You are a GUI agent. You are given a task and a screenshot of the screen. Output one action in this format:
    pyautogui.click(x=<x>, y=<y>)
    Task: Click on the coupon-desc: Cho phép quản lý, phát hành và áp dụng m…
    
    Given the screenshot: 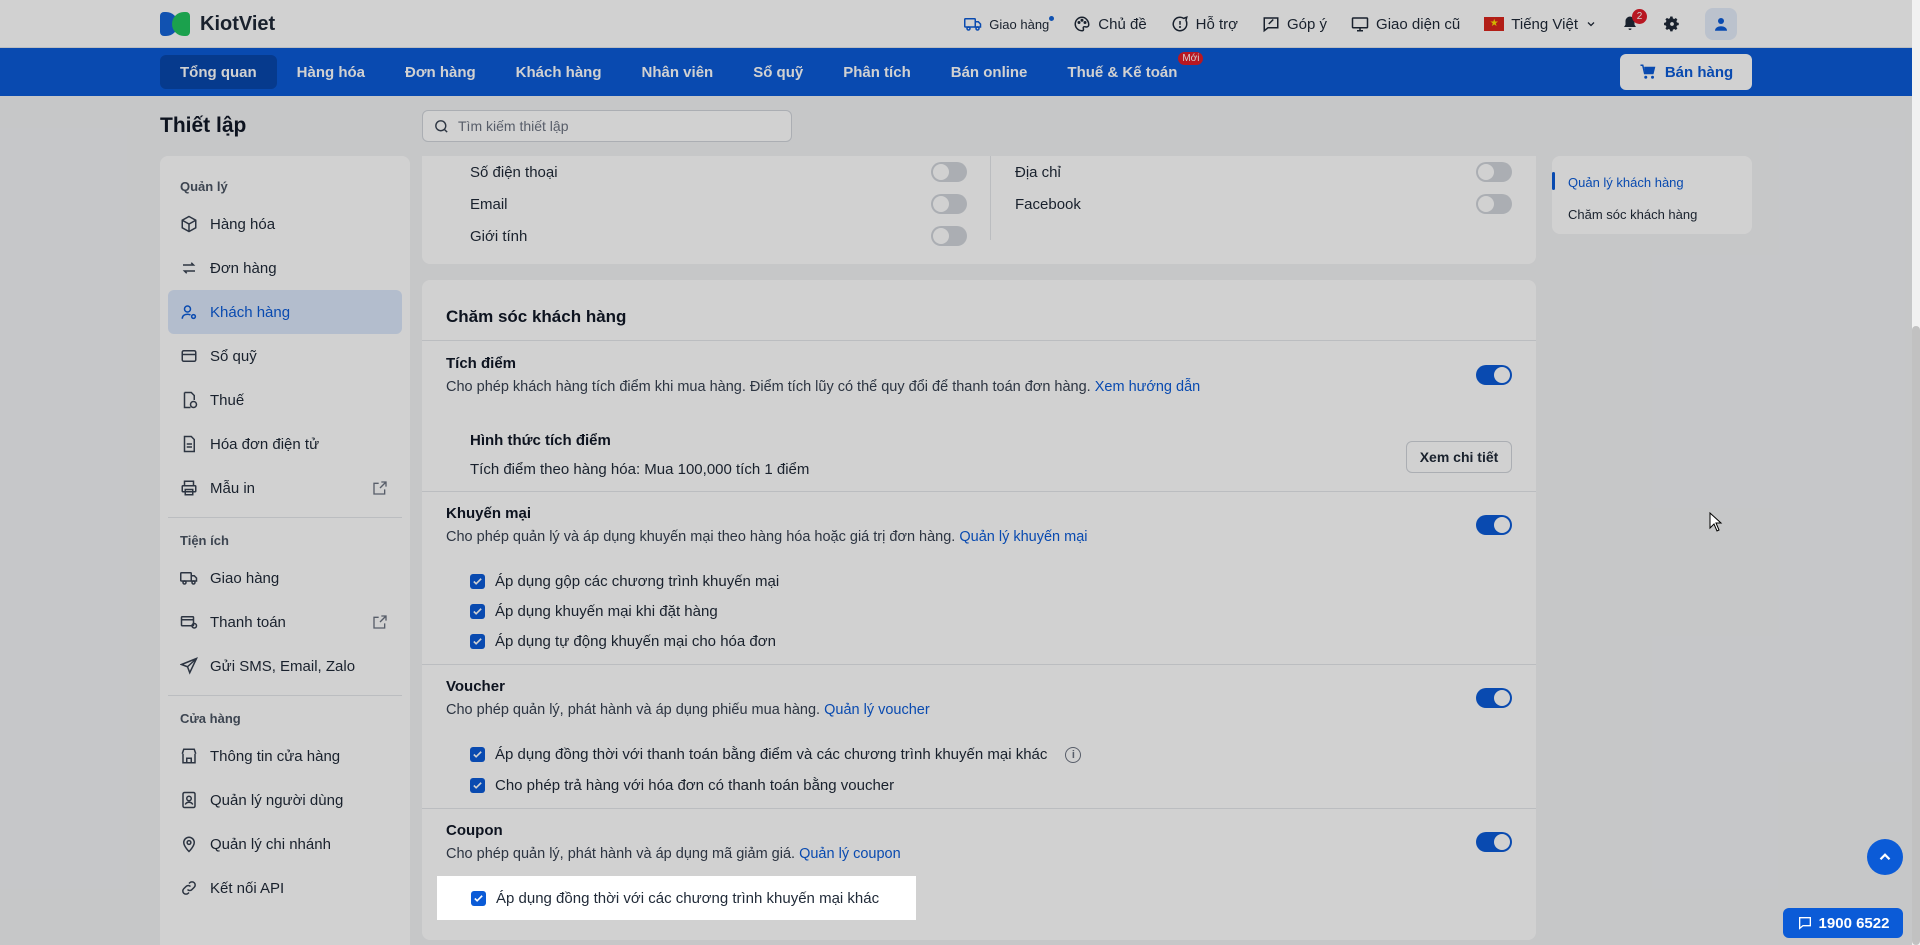 What is the action you would take?
    pyautogui.click(x=673, y=854)
    